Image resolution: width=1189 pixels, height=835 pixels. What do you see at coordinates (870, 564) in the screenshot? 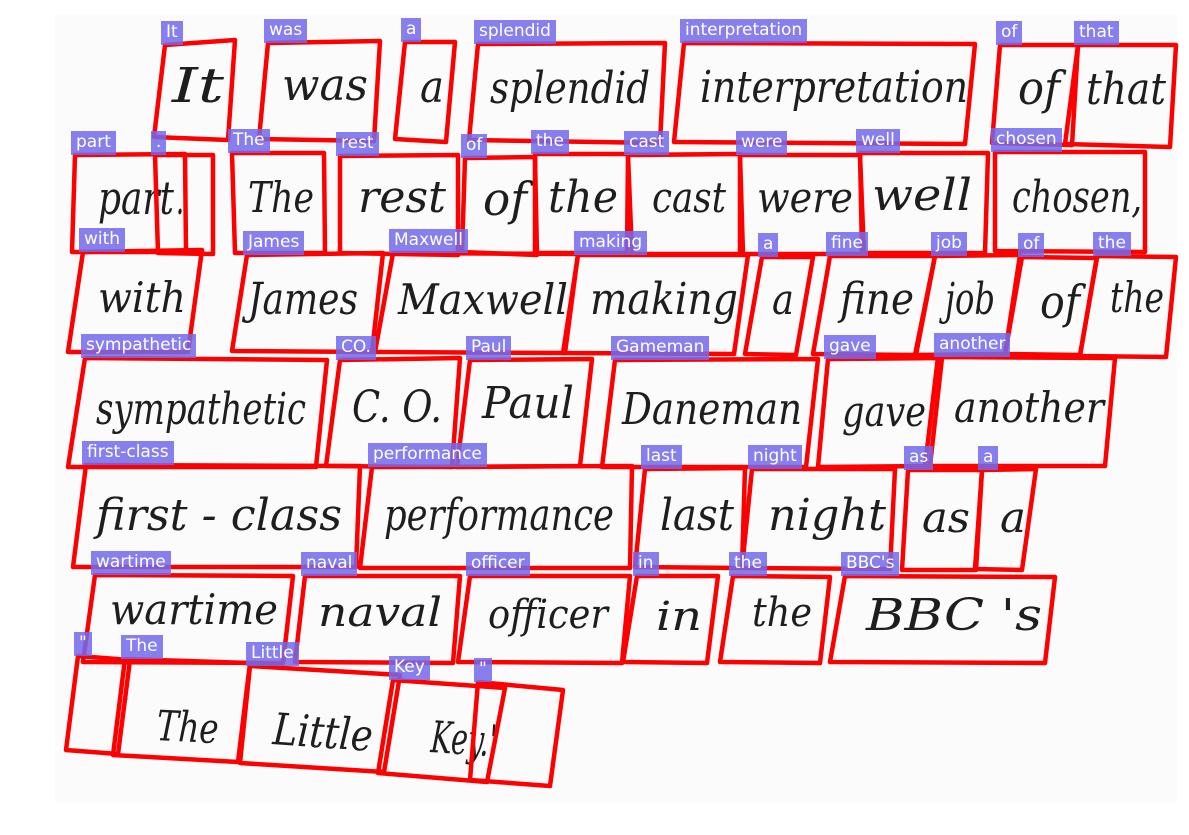
I see `word-label: BBC's` at bounding box center [870, 564].